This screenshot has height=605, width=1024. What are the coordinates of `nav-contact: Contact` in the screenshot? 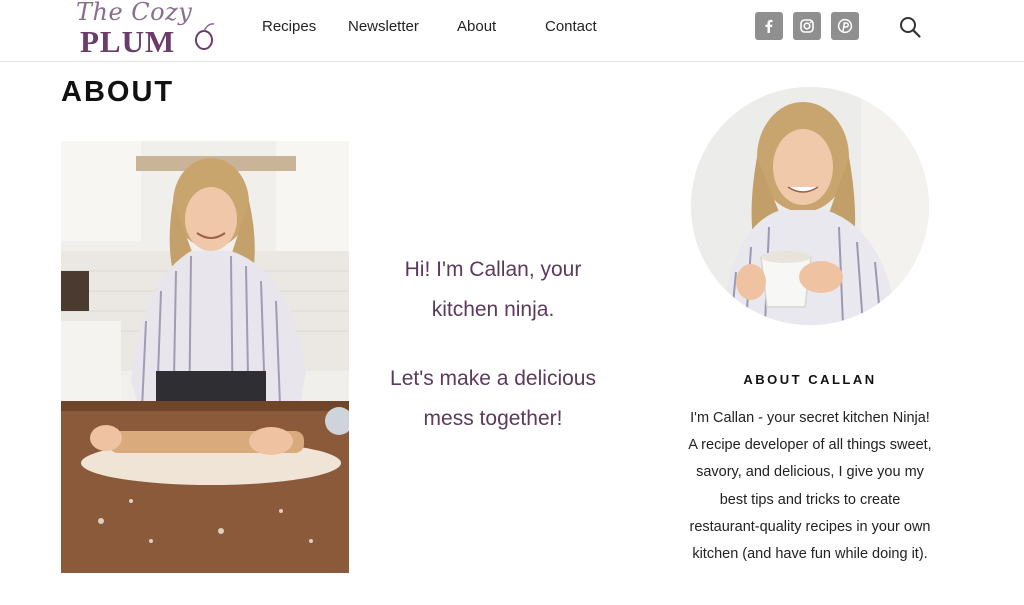 It's located at (571, 26).